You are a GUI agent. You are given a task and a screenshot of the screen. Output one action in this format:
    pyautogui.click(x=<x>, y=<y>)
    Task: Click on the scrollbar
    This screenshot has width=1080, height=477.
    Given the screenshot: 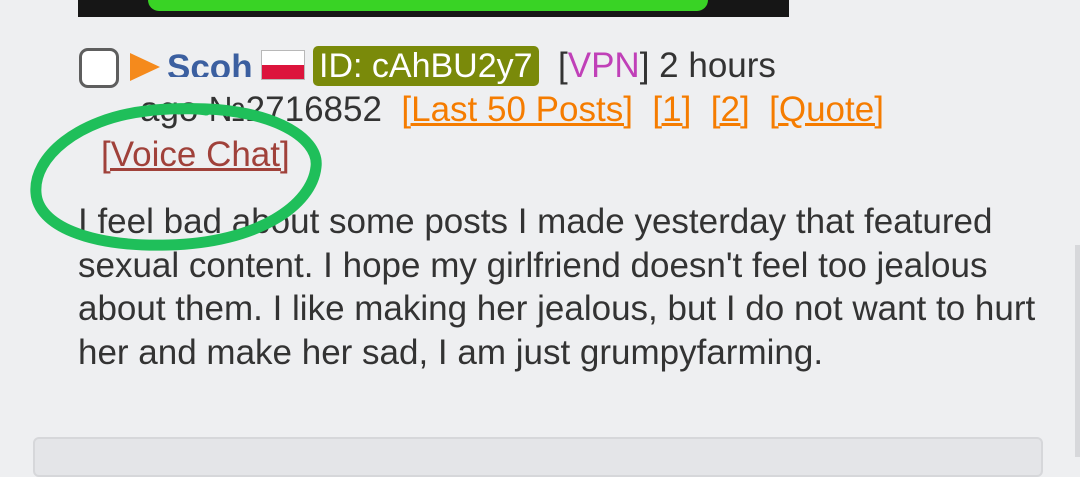 What is the action you would take?
    pyautogui.click(x=1077, y=351)
    